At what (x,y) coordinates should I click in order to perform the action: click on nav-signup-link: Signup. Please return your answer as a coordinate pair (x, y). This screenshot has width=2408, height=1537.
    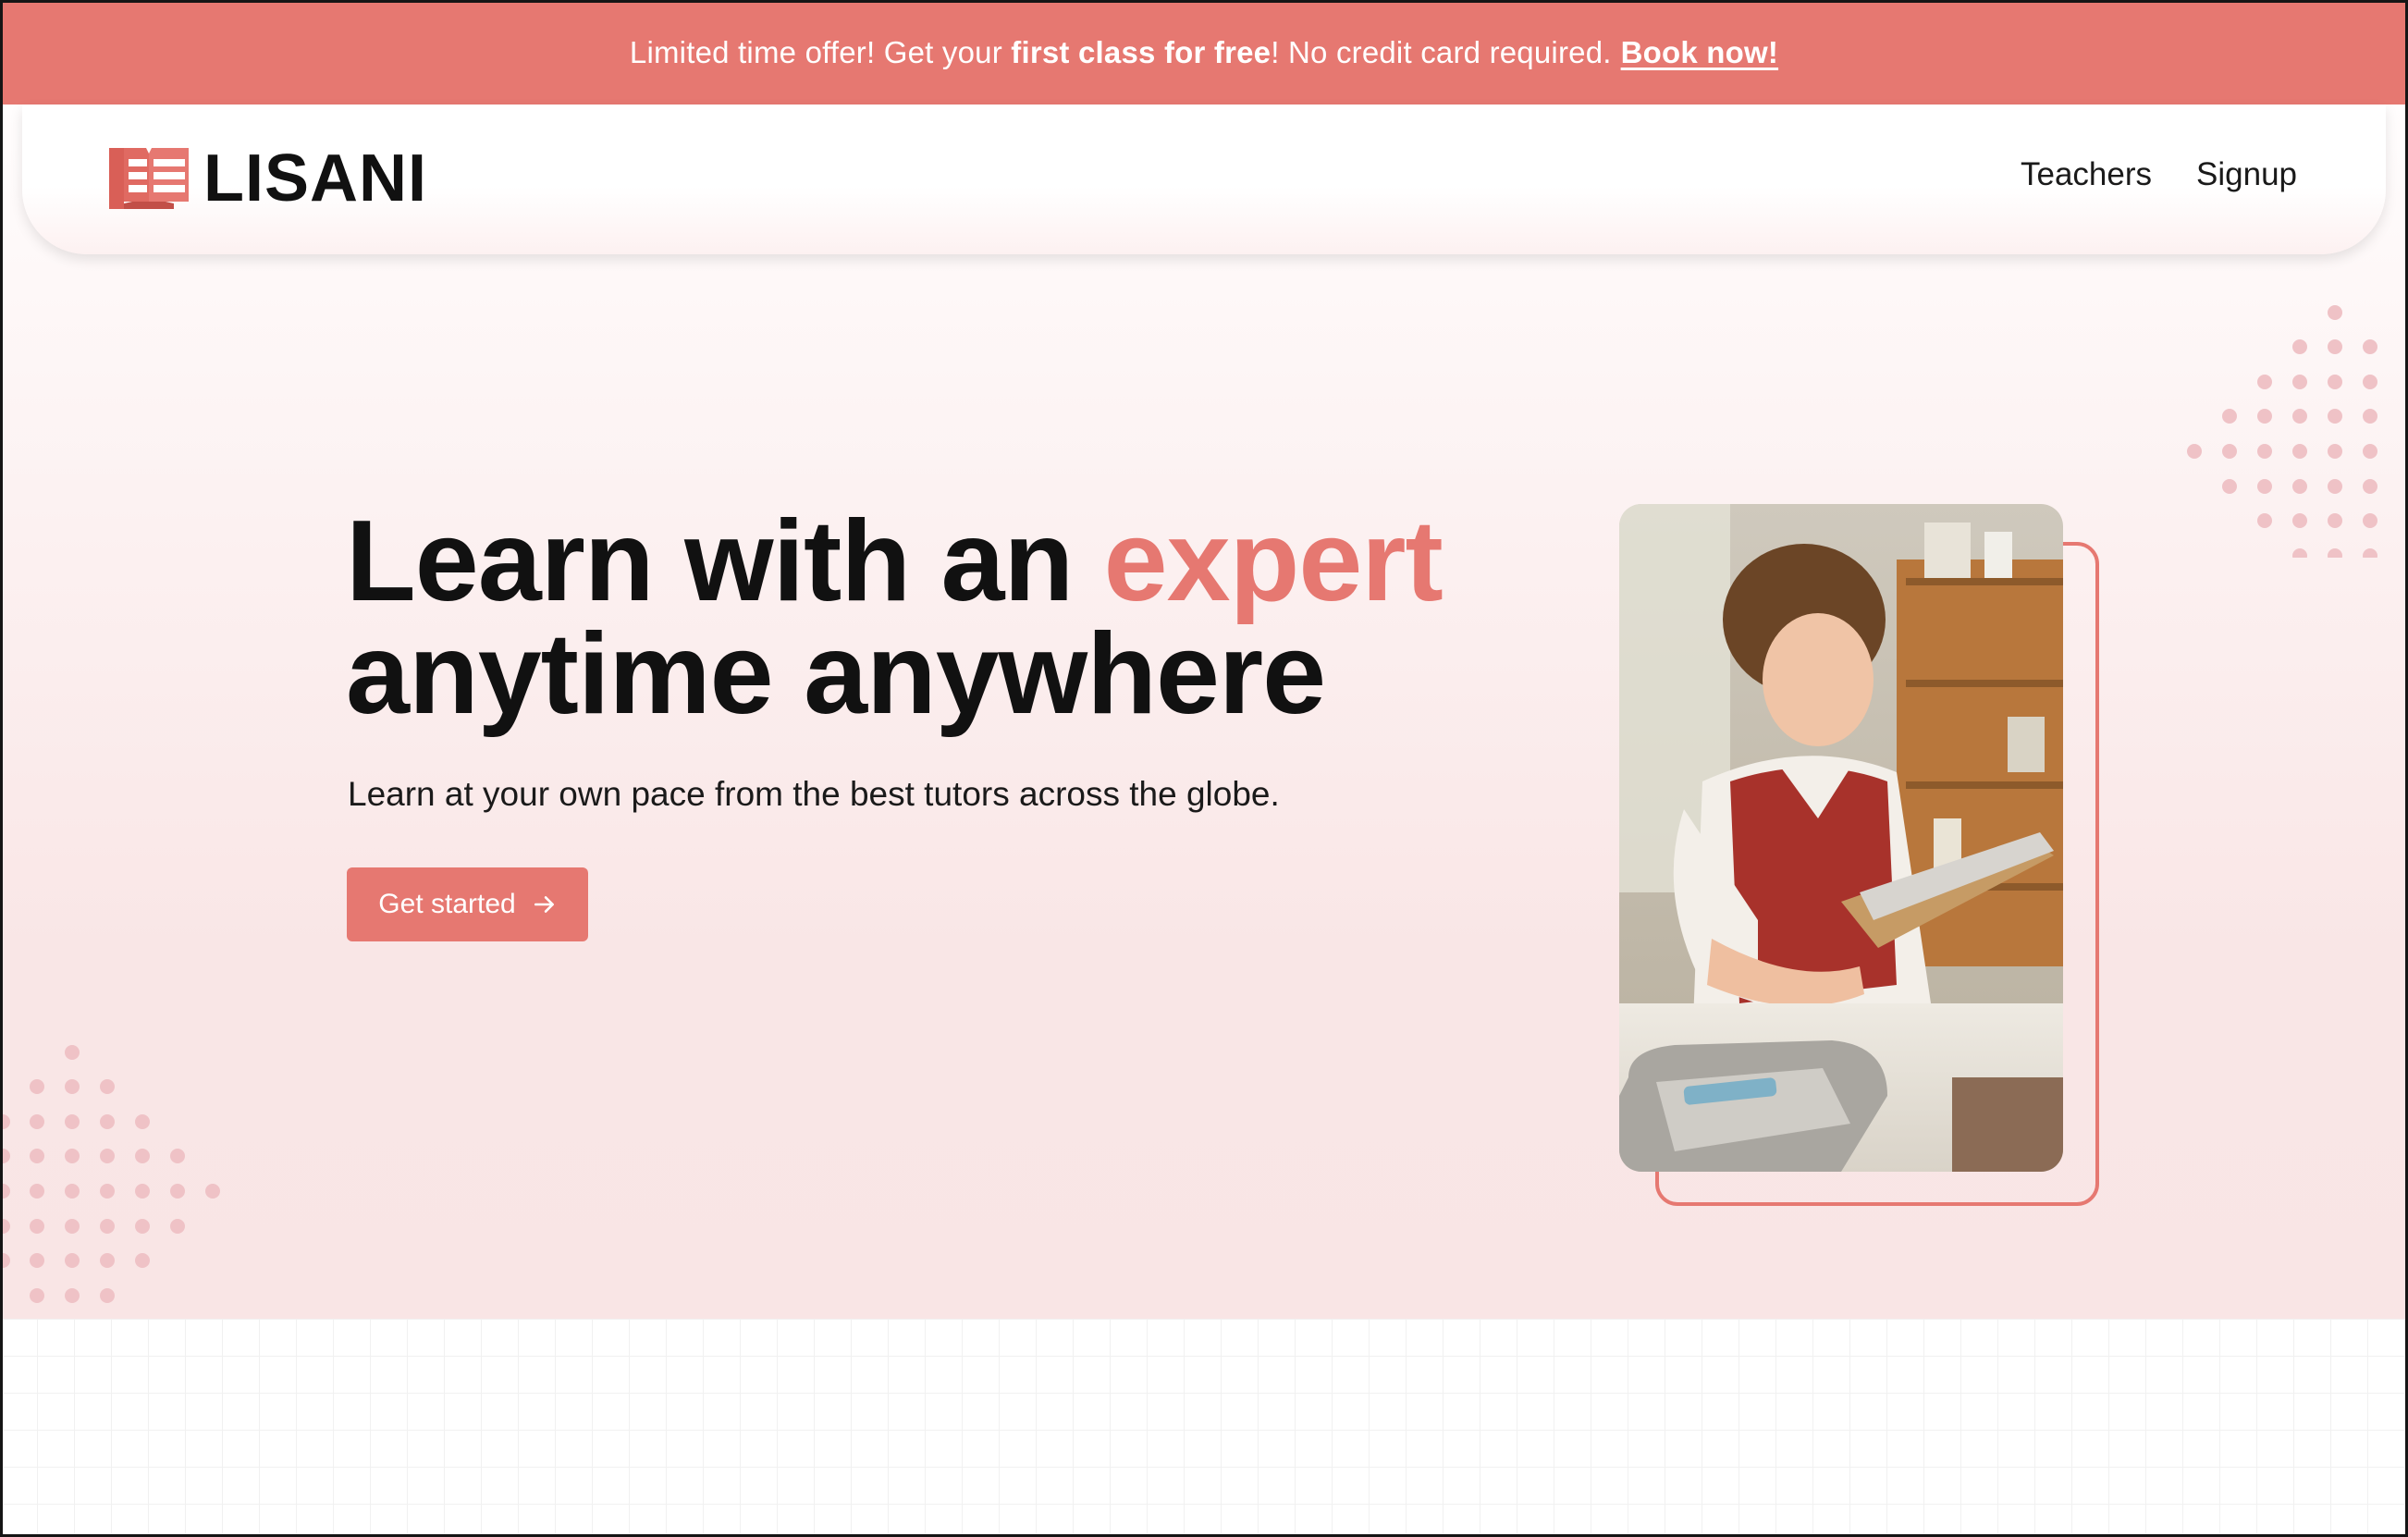
    Looking at the image, I should click on (2246, 174).